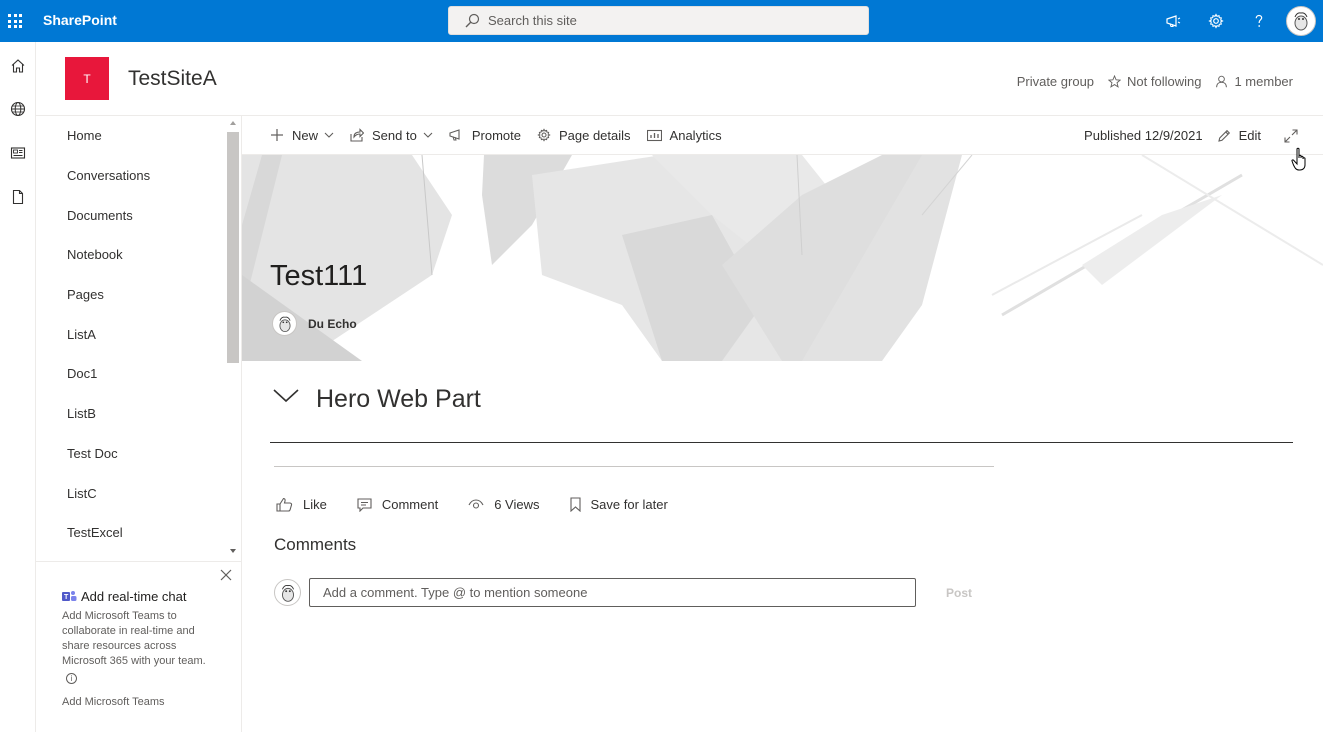  Describe the element at coordinates (113, 702) in the screenshot. I see `add-teams-link: Add Microsoft Teams` at that location.